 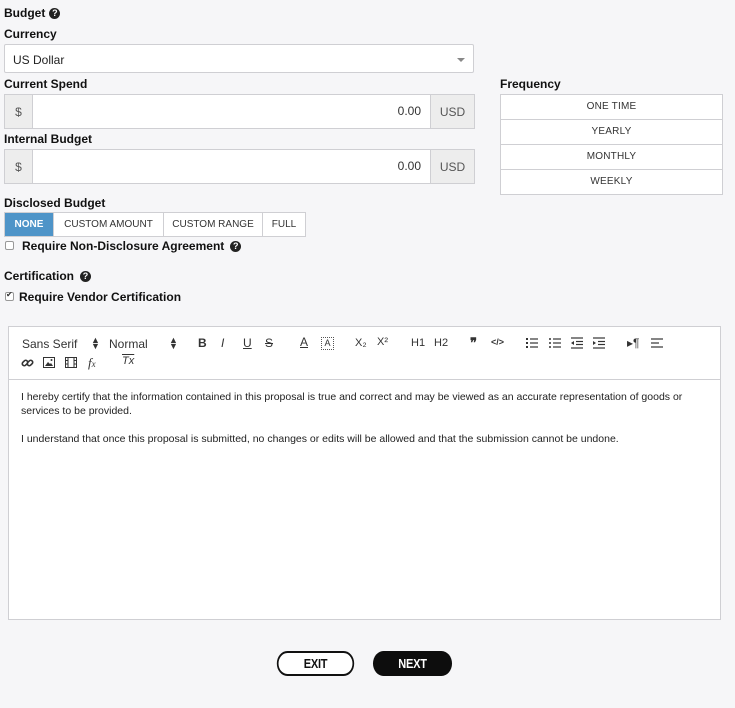 I want to click on nda-checkbox, so click(x=9, y=245).